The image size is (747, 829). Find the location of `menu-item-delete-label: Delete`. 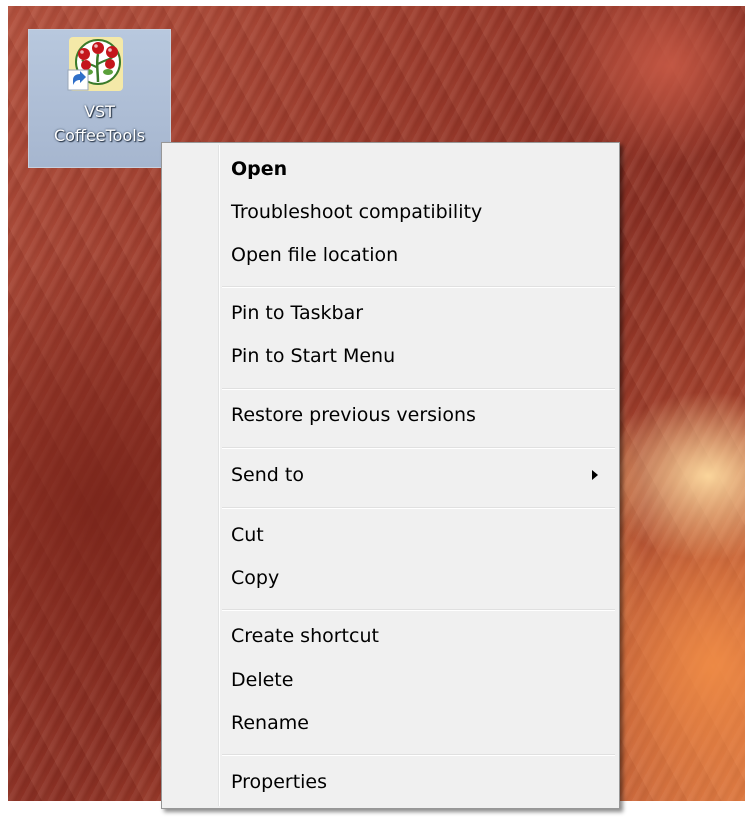

menu-item-delete-label: Delete is located at coordinates (262, 680).